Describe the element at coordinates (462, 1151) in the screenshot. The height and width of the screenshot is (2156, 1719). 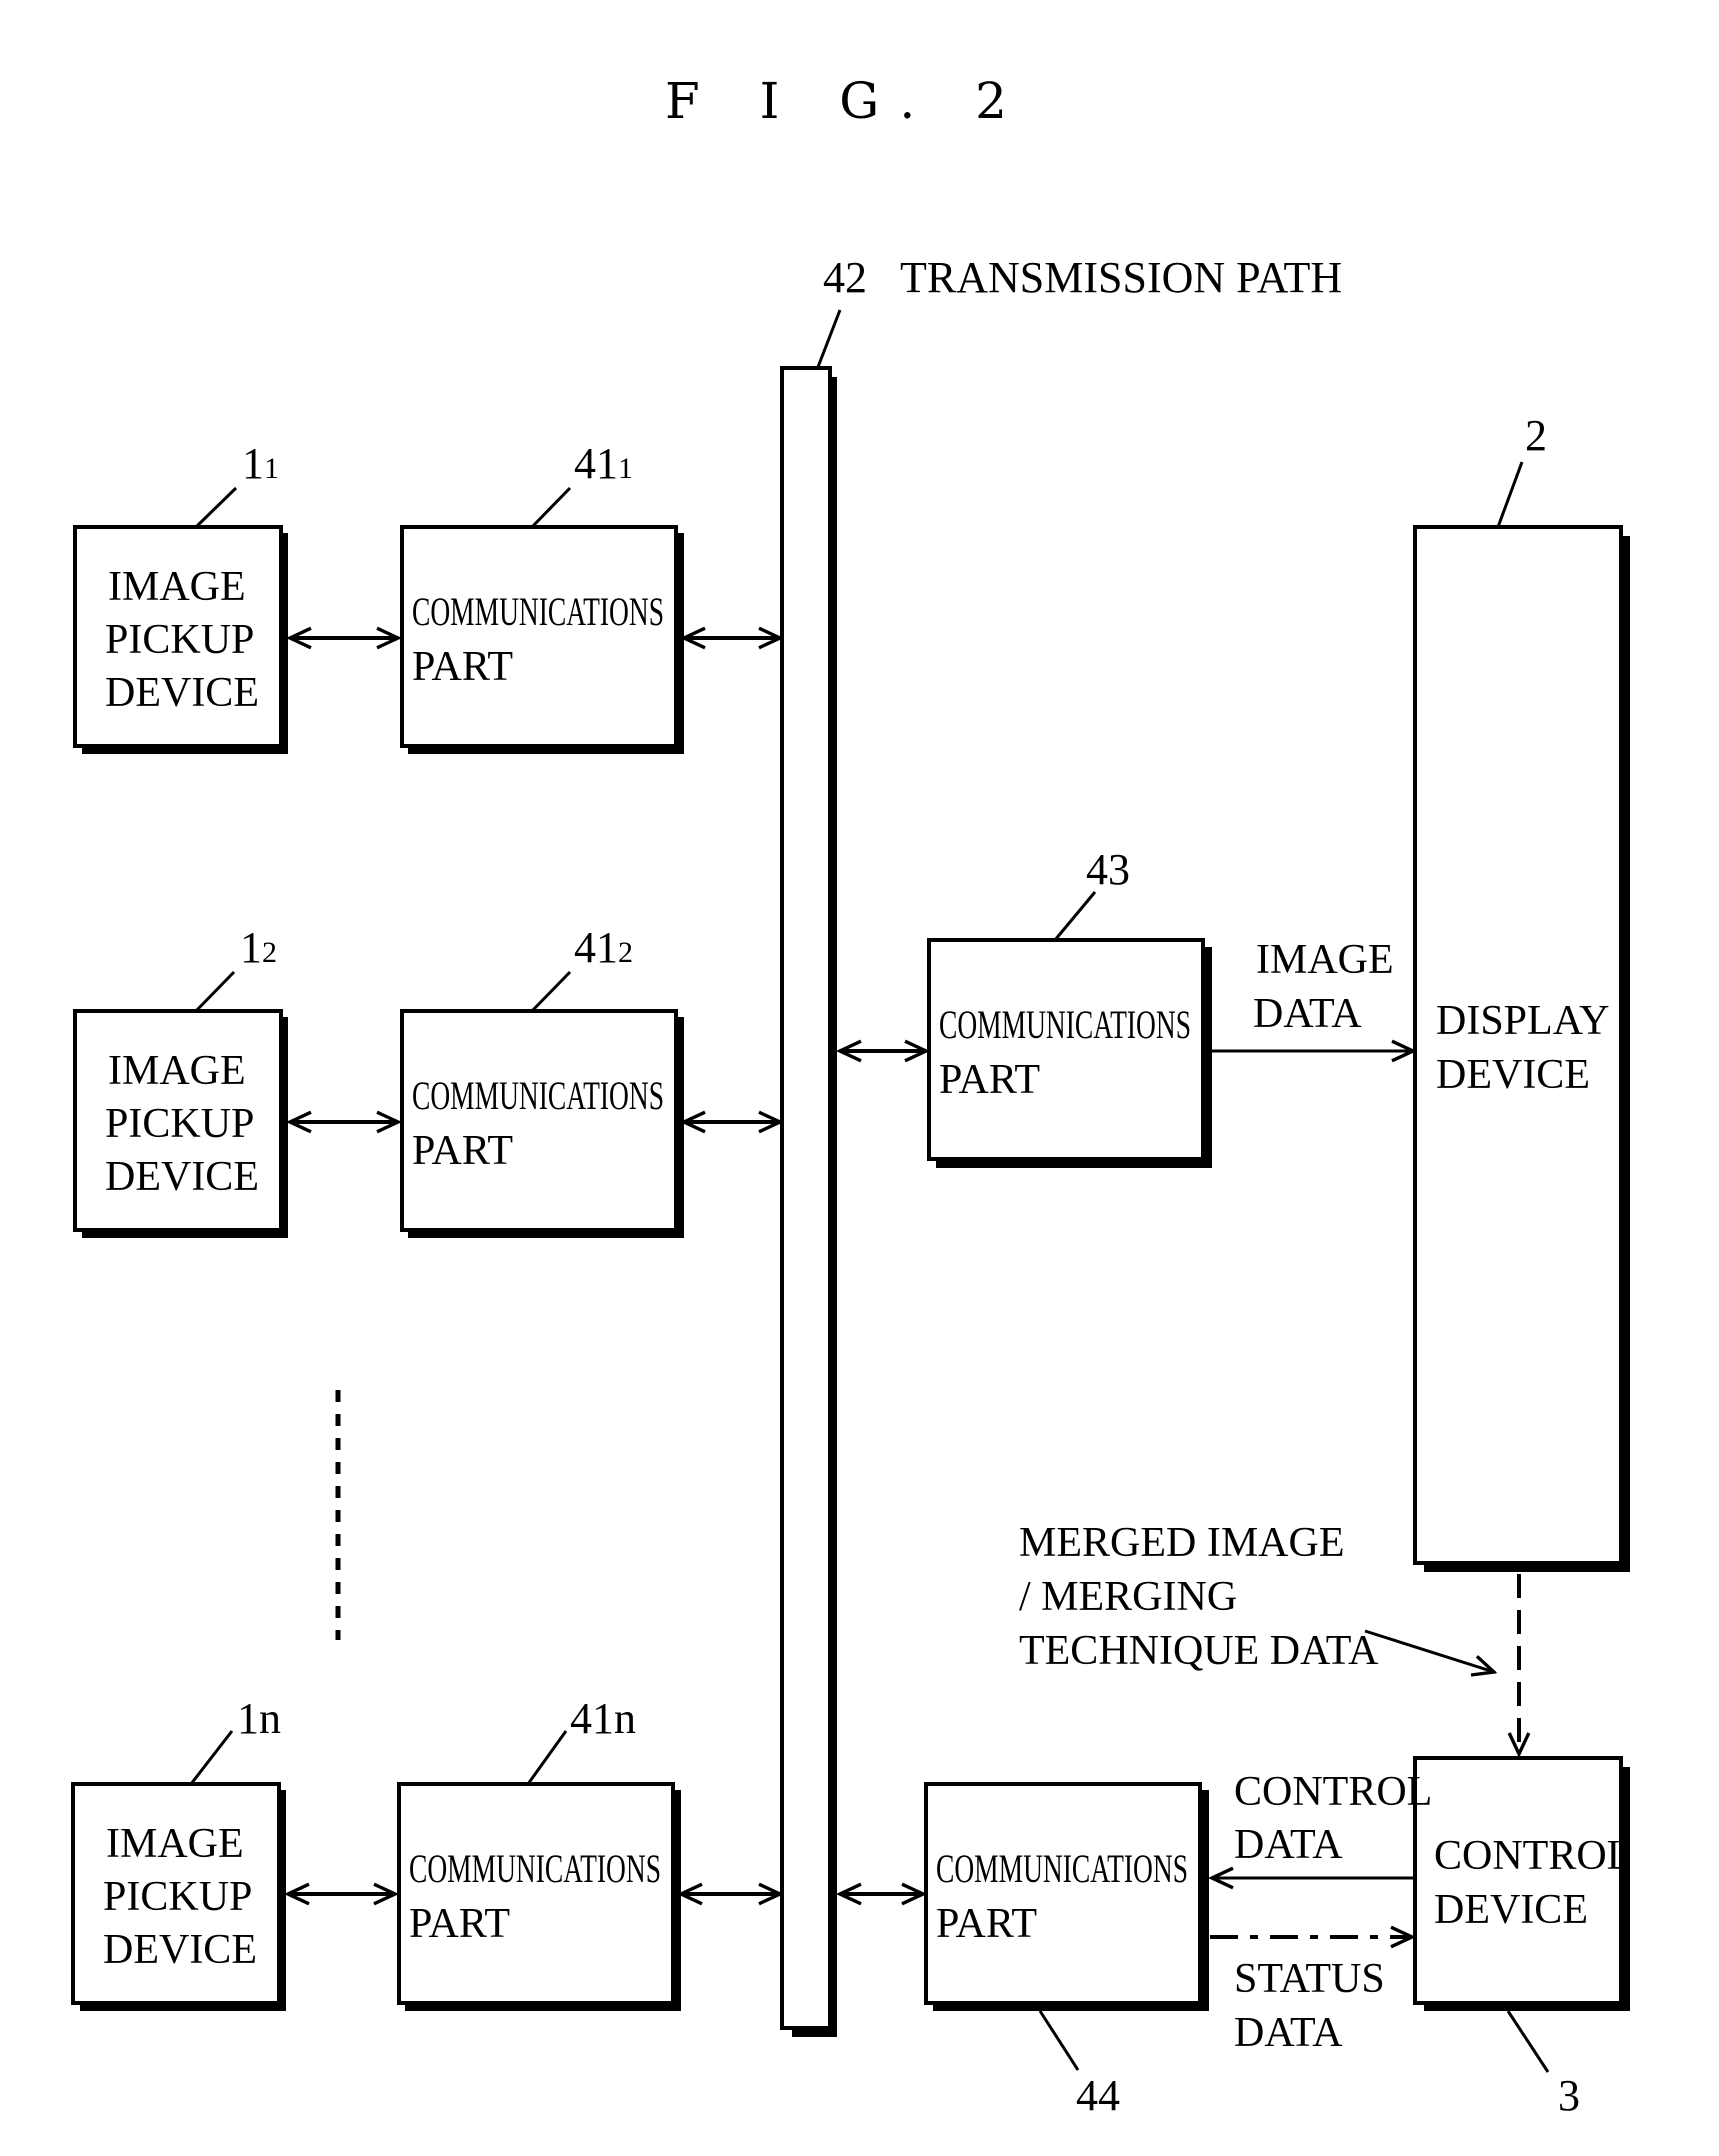
I see `comm-41-2-line2: PART` at that location.